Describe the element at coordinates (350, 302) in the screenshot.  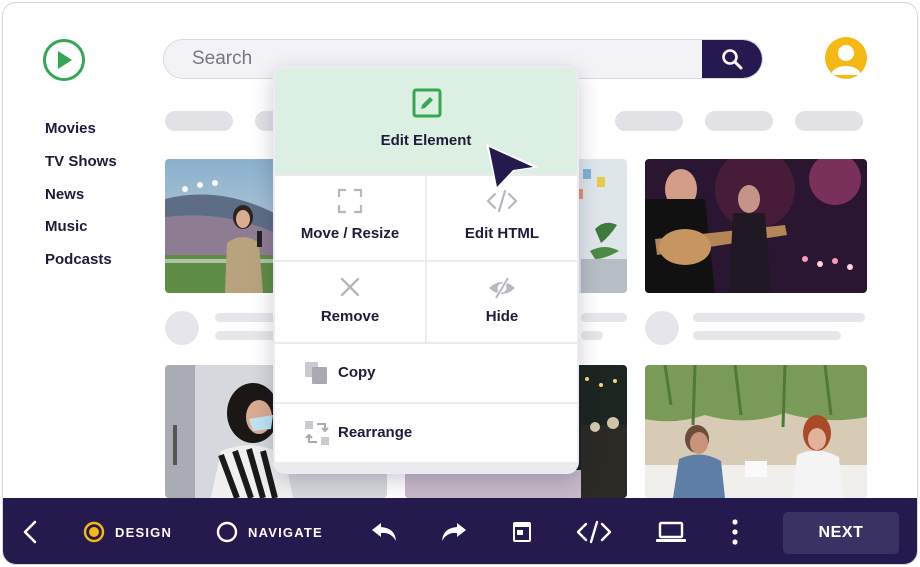
I see `remove-button: Remove` at that location.